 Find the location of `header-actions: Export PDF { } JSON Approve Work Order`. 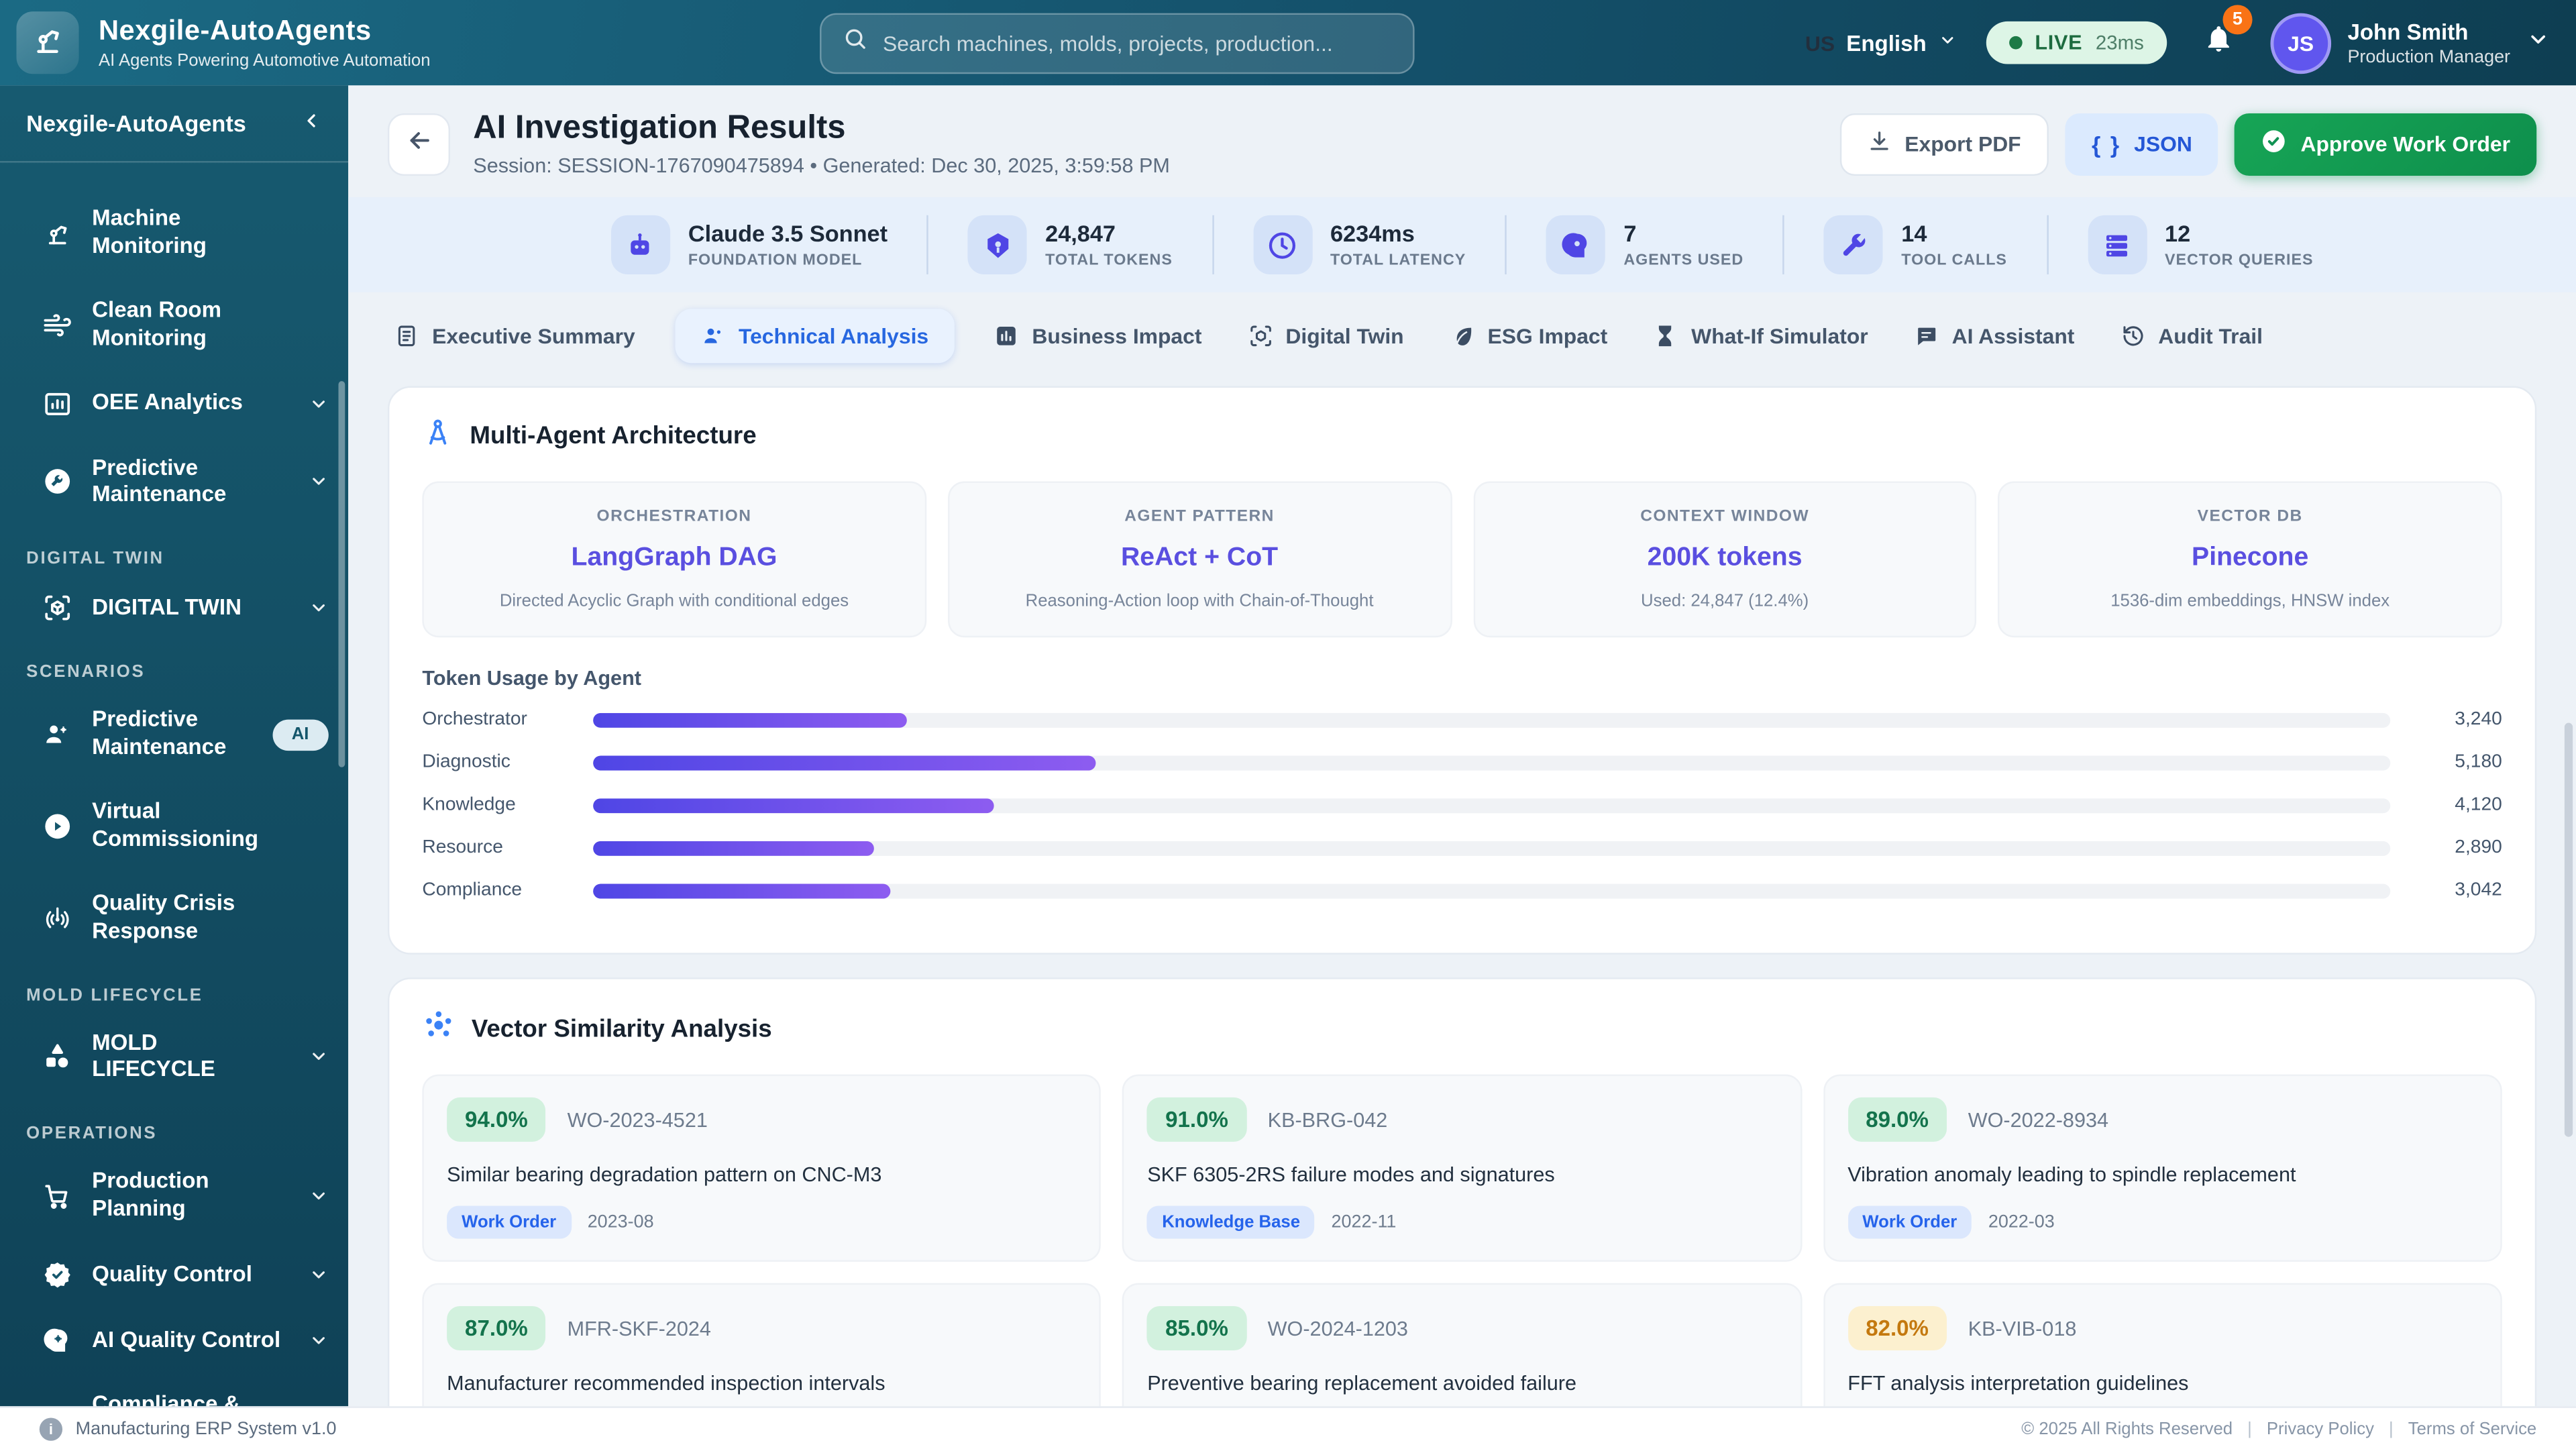

header-actions: Export PDF { } JSON Approve Work Order is located at coordinates (2188, 143).